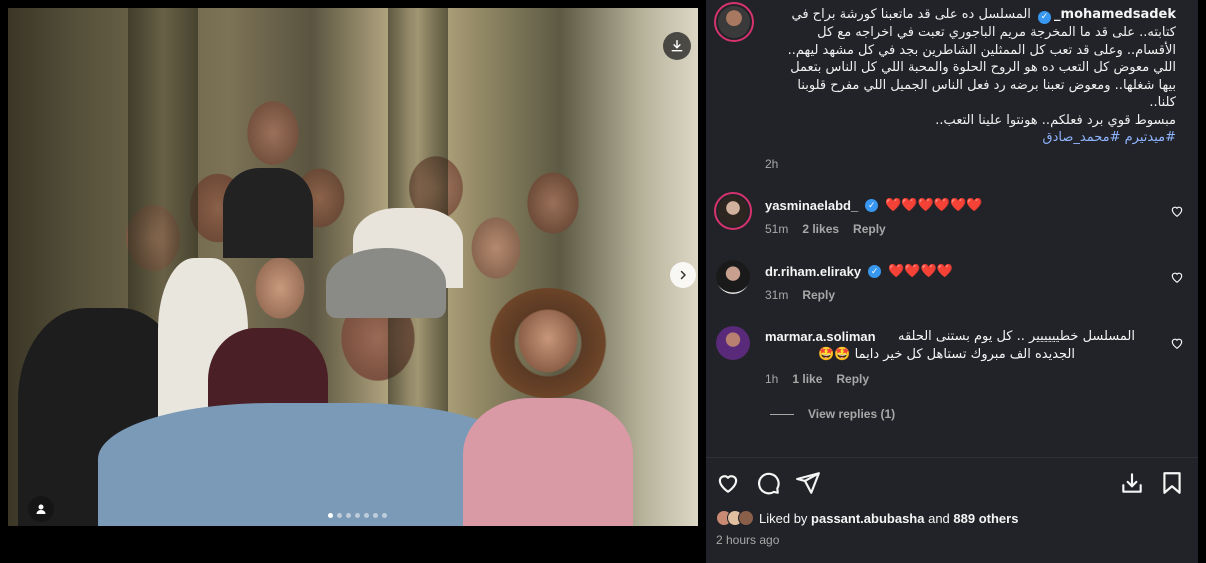 This screenshot has width=1206, height=563. I want to click on download-icon, so click(677, 46).